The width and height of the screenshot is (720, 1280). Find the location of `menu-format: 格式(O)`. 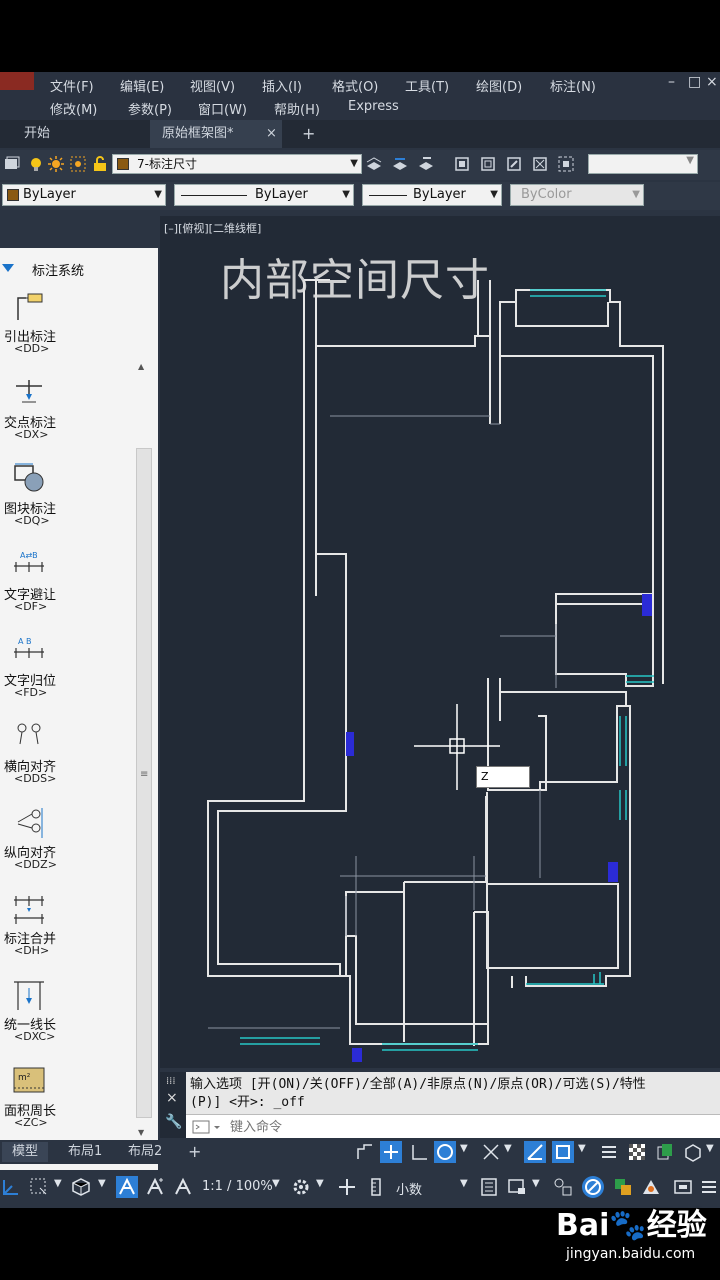

menu-format: 格式(O) is located at coordinates (355, 85).